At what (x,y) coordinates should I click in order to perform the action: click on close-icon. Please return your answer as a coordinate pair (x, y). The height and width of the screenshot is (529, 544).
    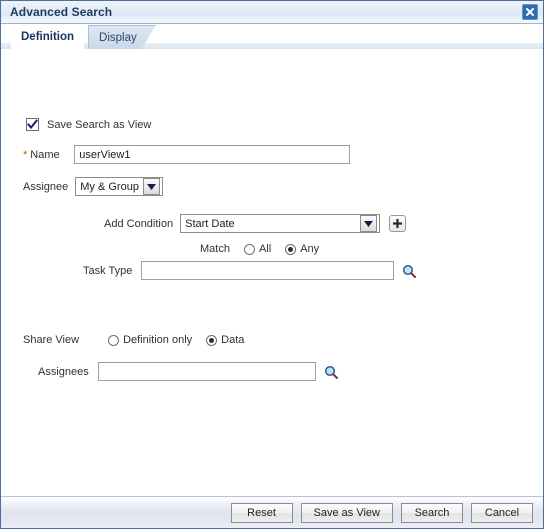
    Looking at the image, I should click on (530, 12).